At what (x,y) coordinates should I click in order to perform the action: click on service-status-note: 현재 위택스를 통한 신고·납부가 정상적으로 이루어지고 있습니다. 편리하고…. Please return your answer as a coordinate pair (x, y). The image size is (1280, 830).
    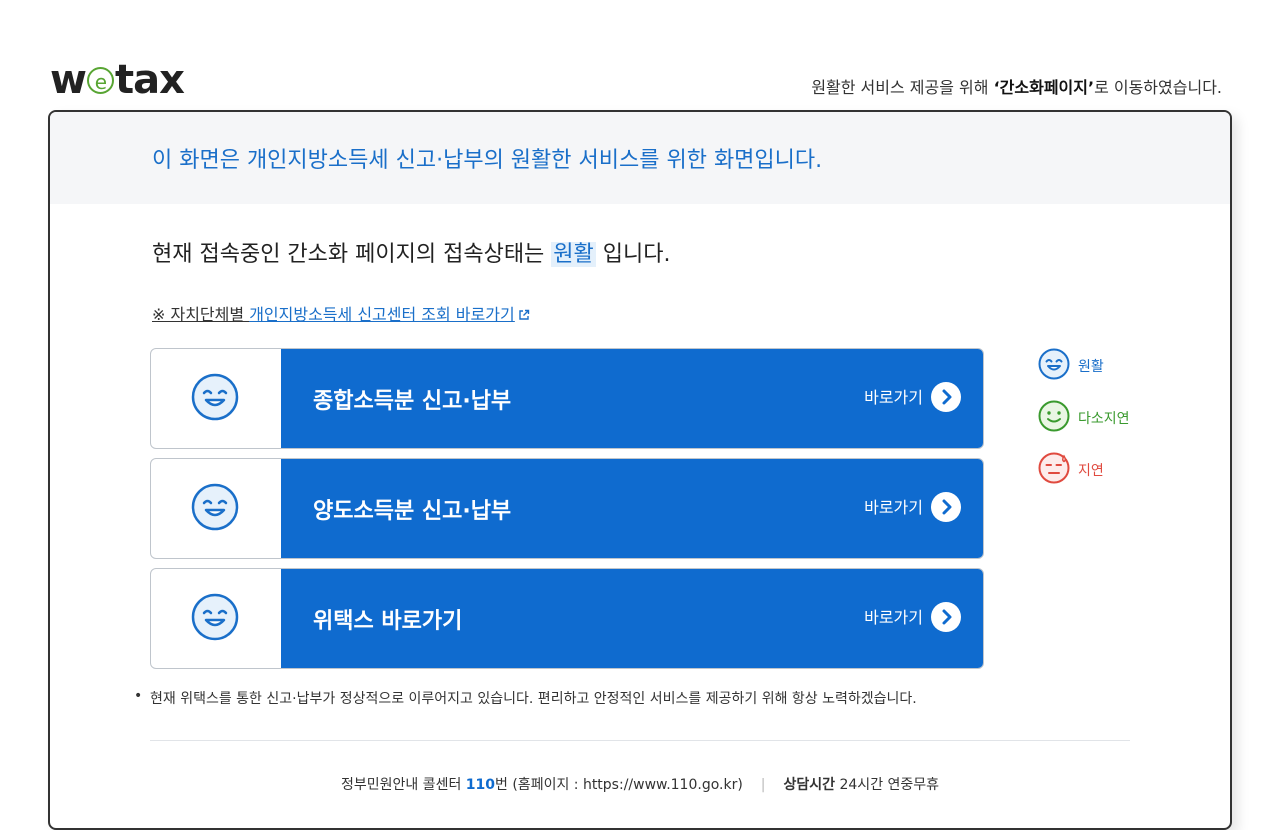
    Looking at the image, I should click on (525, 698).